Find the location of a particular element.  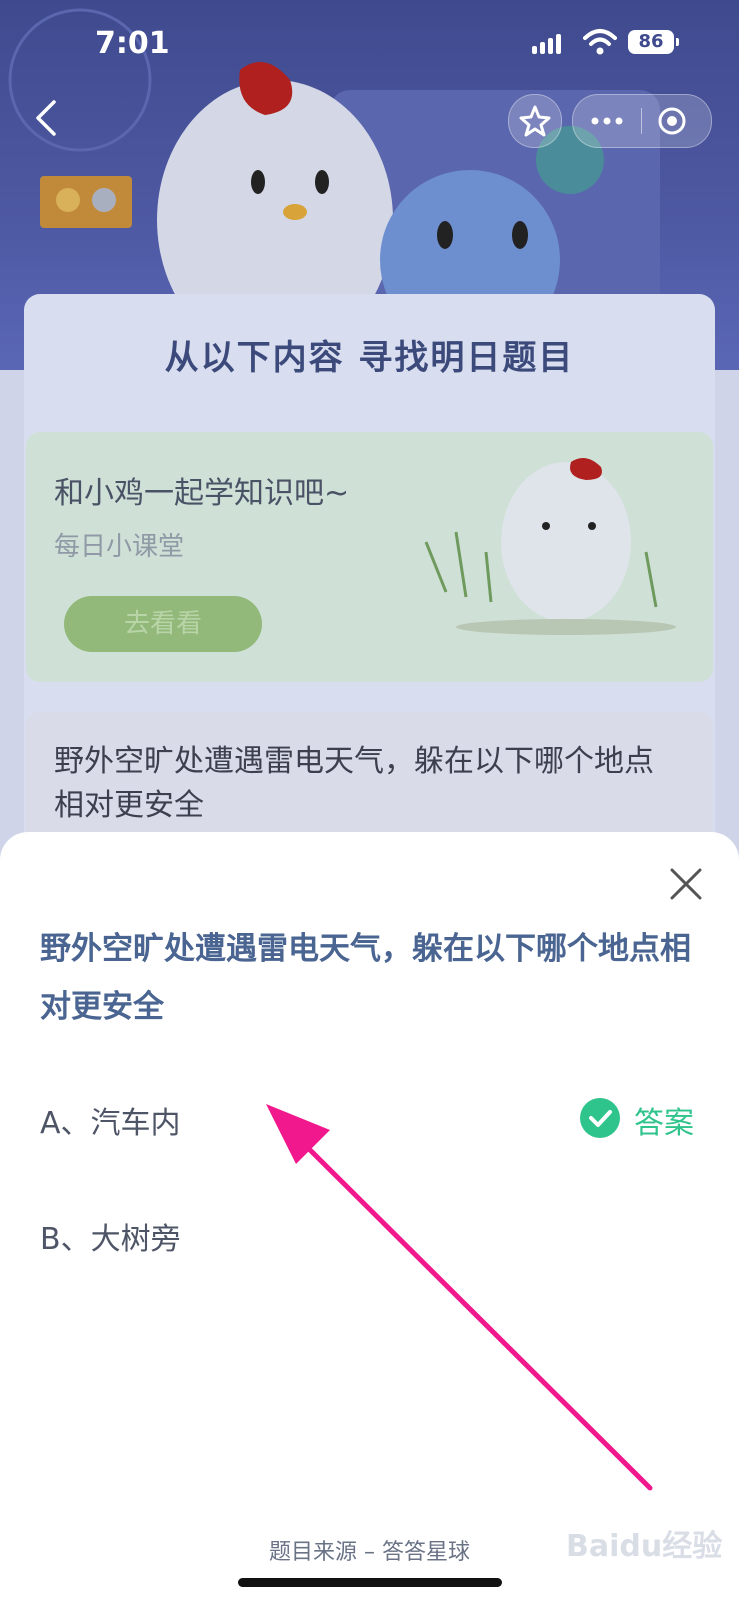

annotation-arrow-icon is located at coordinates (459, 1297).